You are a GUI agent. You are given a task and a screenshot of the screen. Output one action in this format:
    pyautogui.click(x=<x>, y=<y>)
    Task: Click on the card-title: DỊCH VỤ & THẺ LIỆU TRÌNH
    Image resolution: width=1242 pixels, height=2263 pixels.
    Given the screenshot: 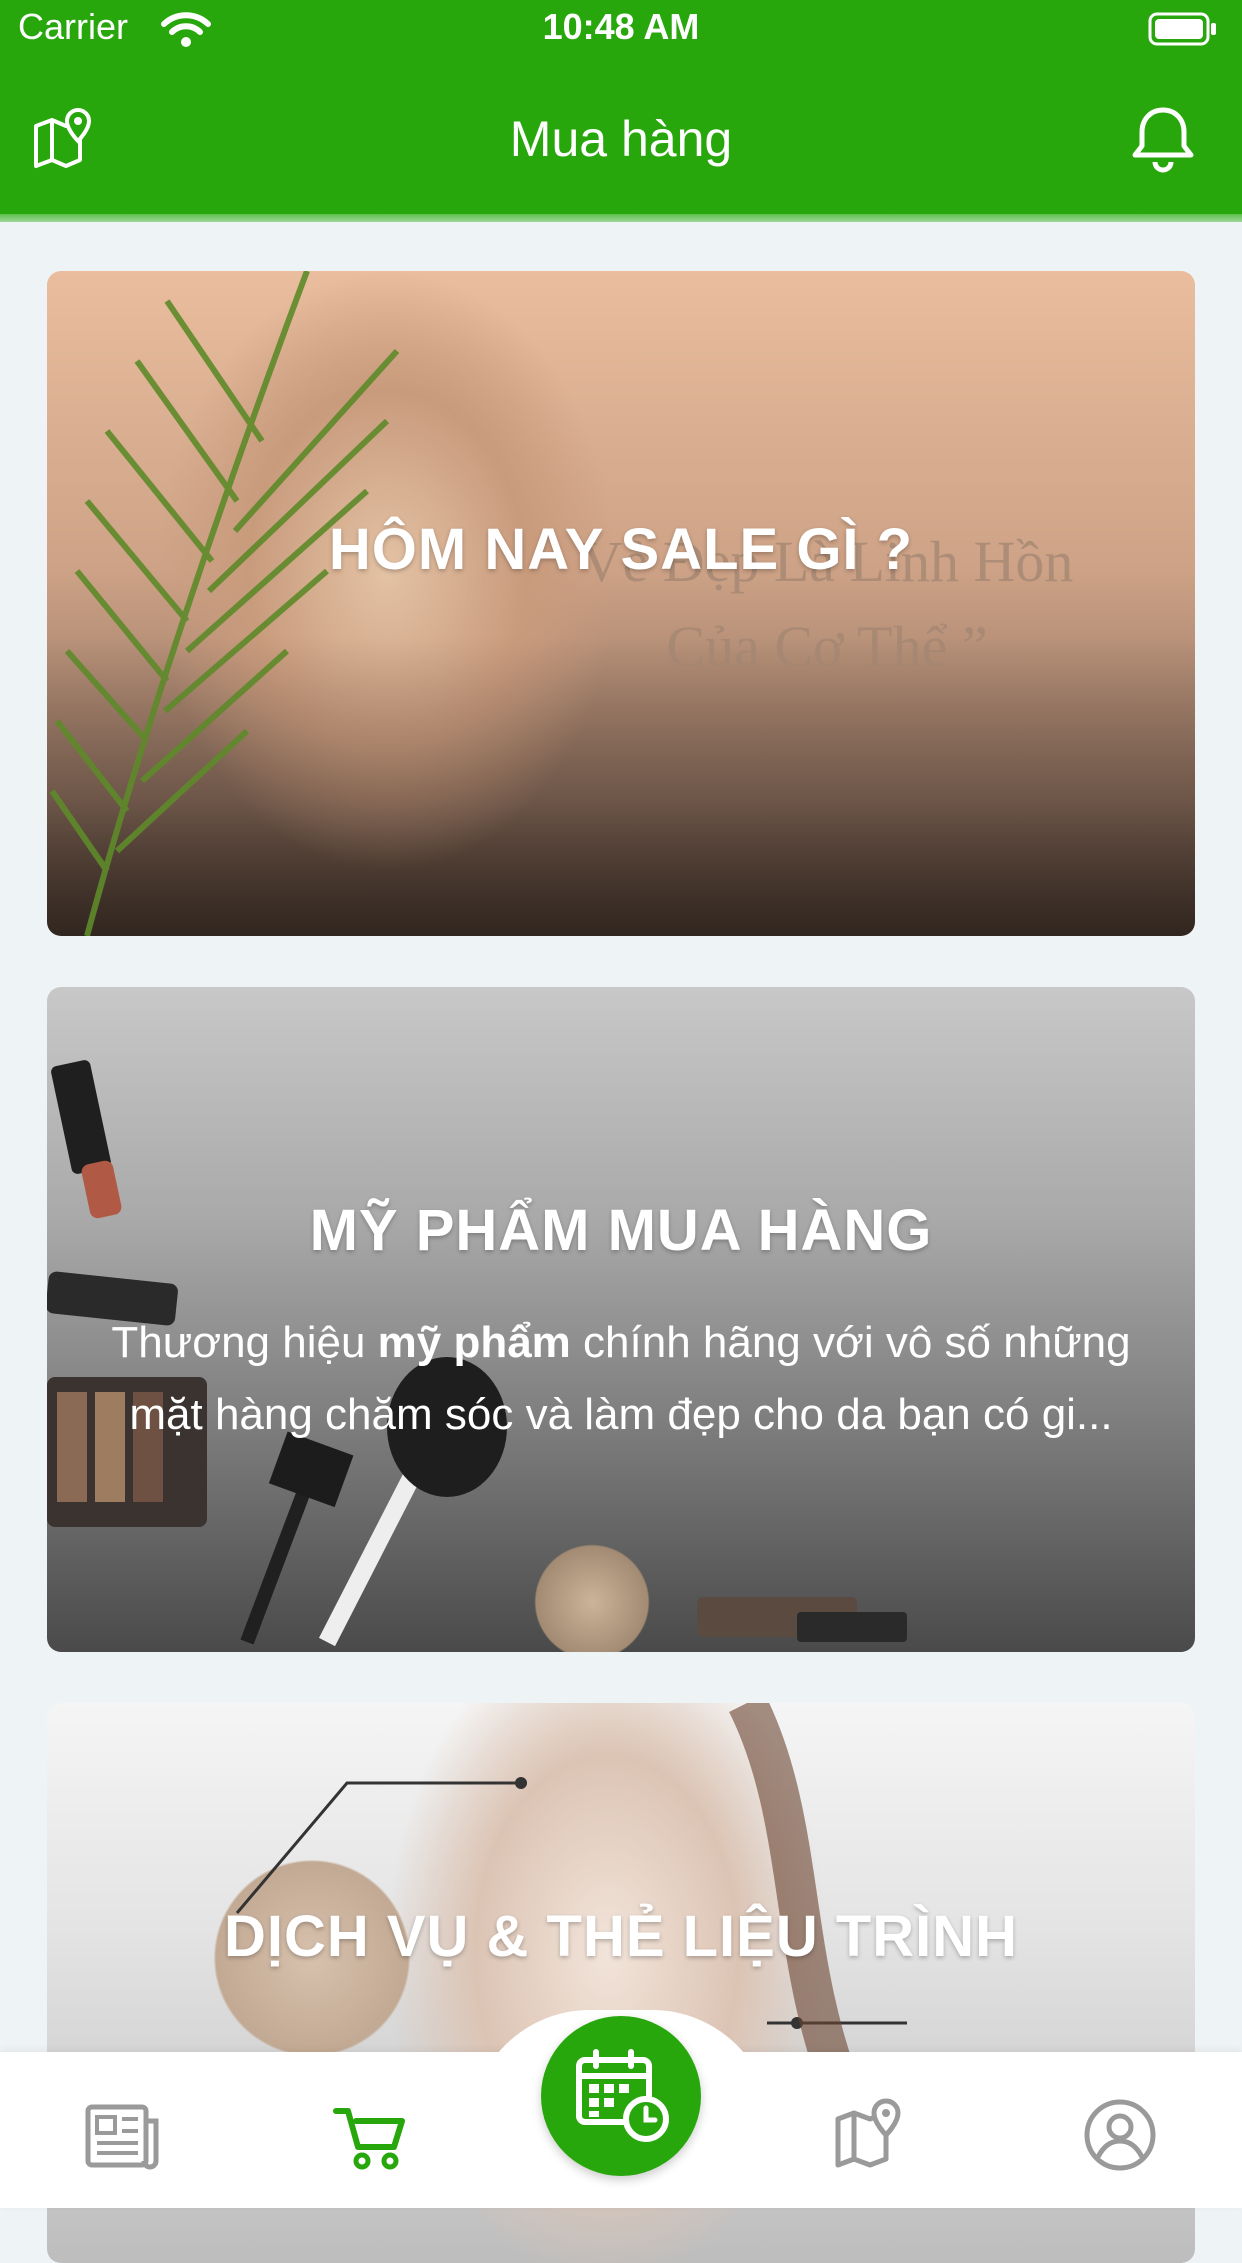 What is the action you would take?
    pyautogui.click(x=621, y=1936)
    